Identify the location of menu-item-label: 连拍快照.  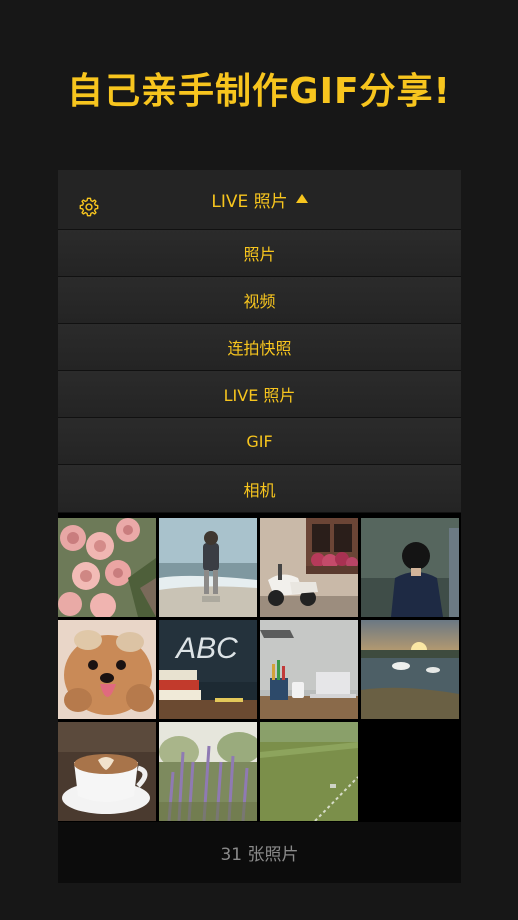
(259, 348).